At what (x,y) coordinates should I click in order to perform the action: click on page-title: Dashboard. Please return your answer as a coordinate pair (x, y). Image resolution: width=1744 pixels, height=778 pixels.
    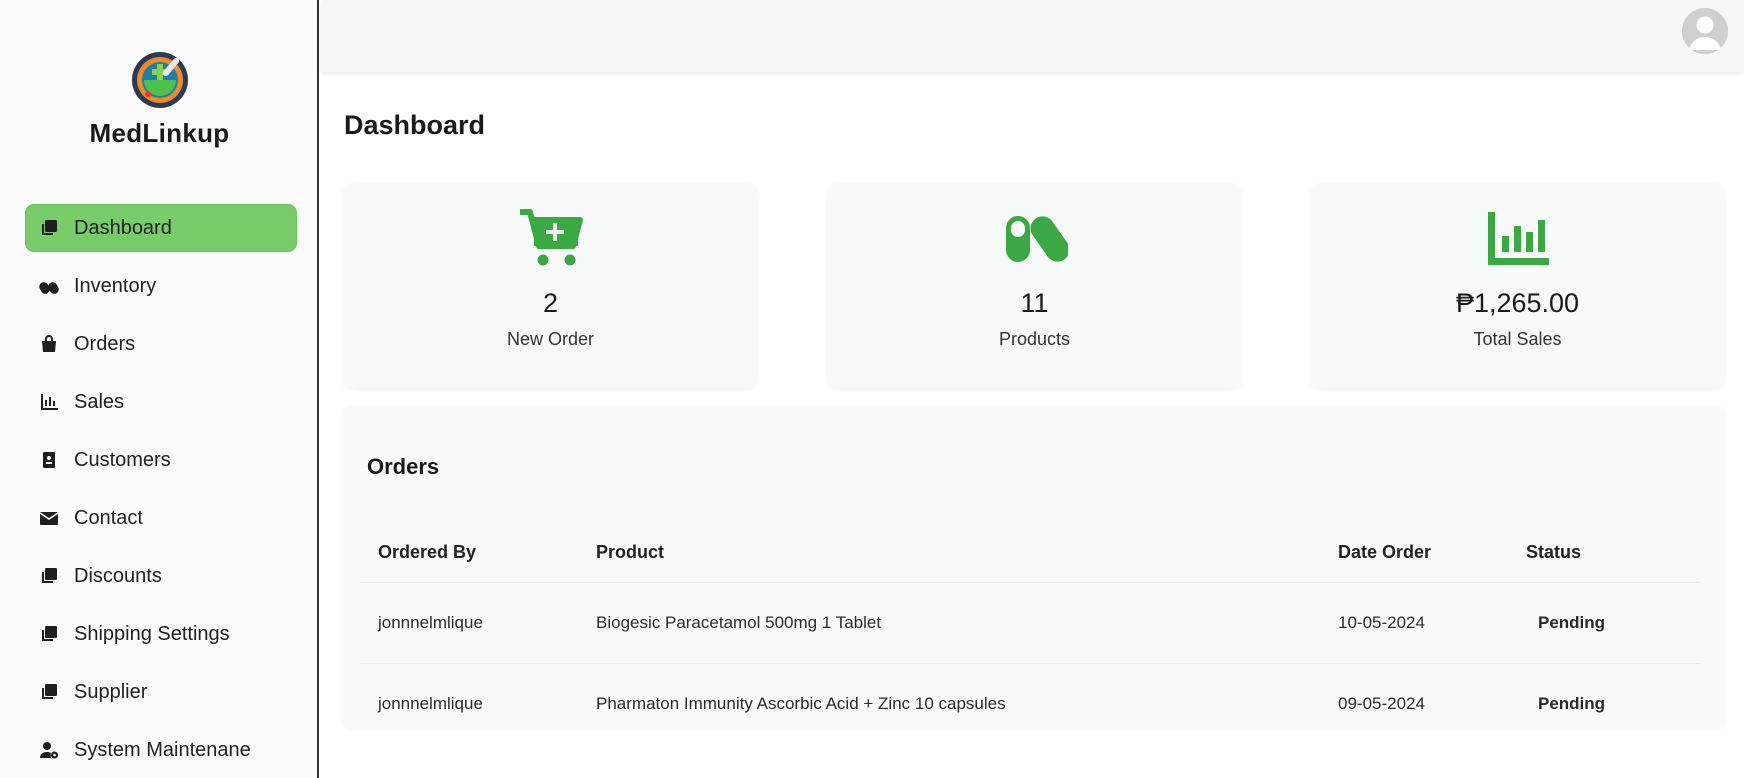
    Looking at the image, I should click on (415, 125).